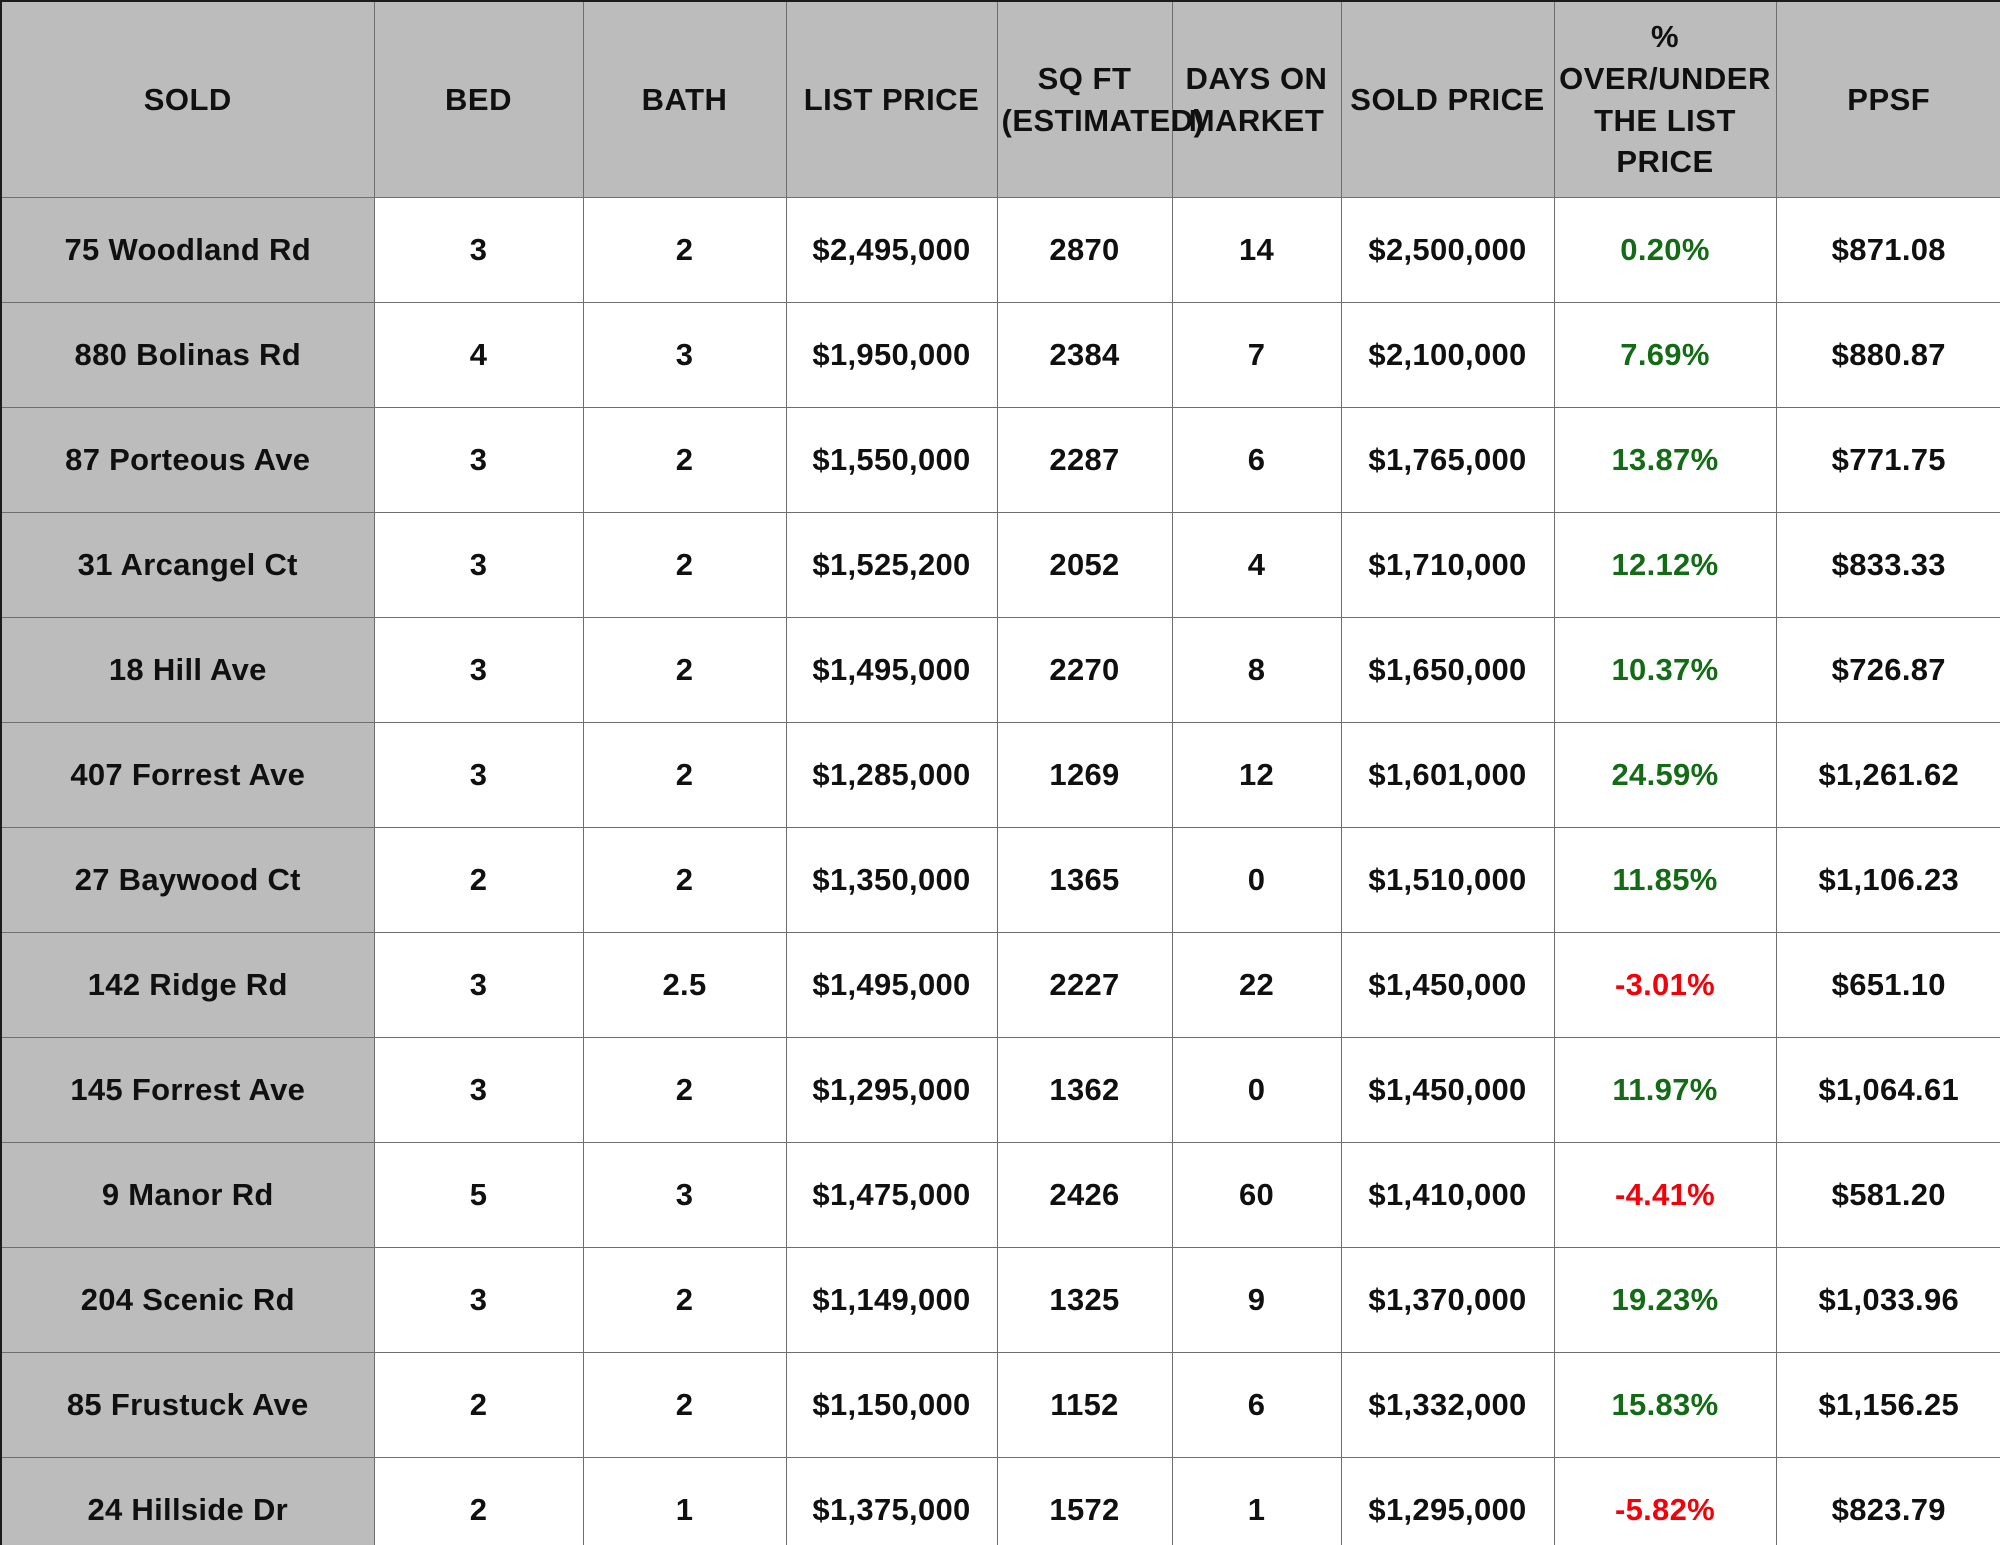 The width and height of the screenshot is (2000, 1545). I want to click on days-on-market-cell: 8, so click(1256, 670).